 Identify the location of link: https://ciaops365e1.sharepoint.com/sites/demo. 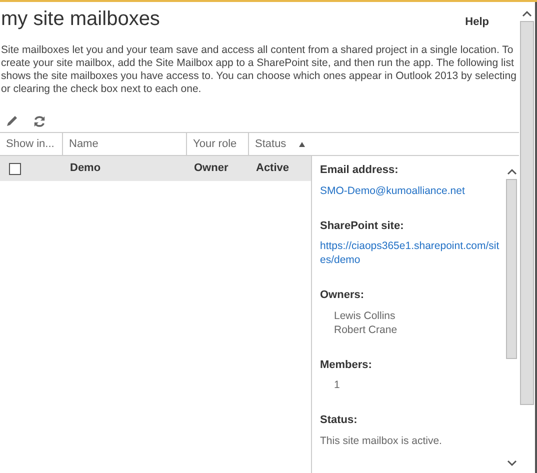
(412, 253).